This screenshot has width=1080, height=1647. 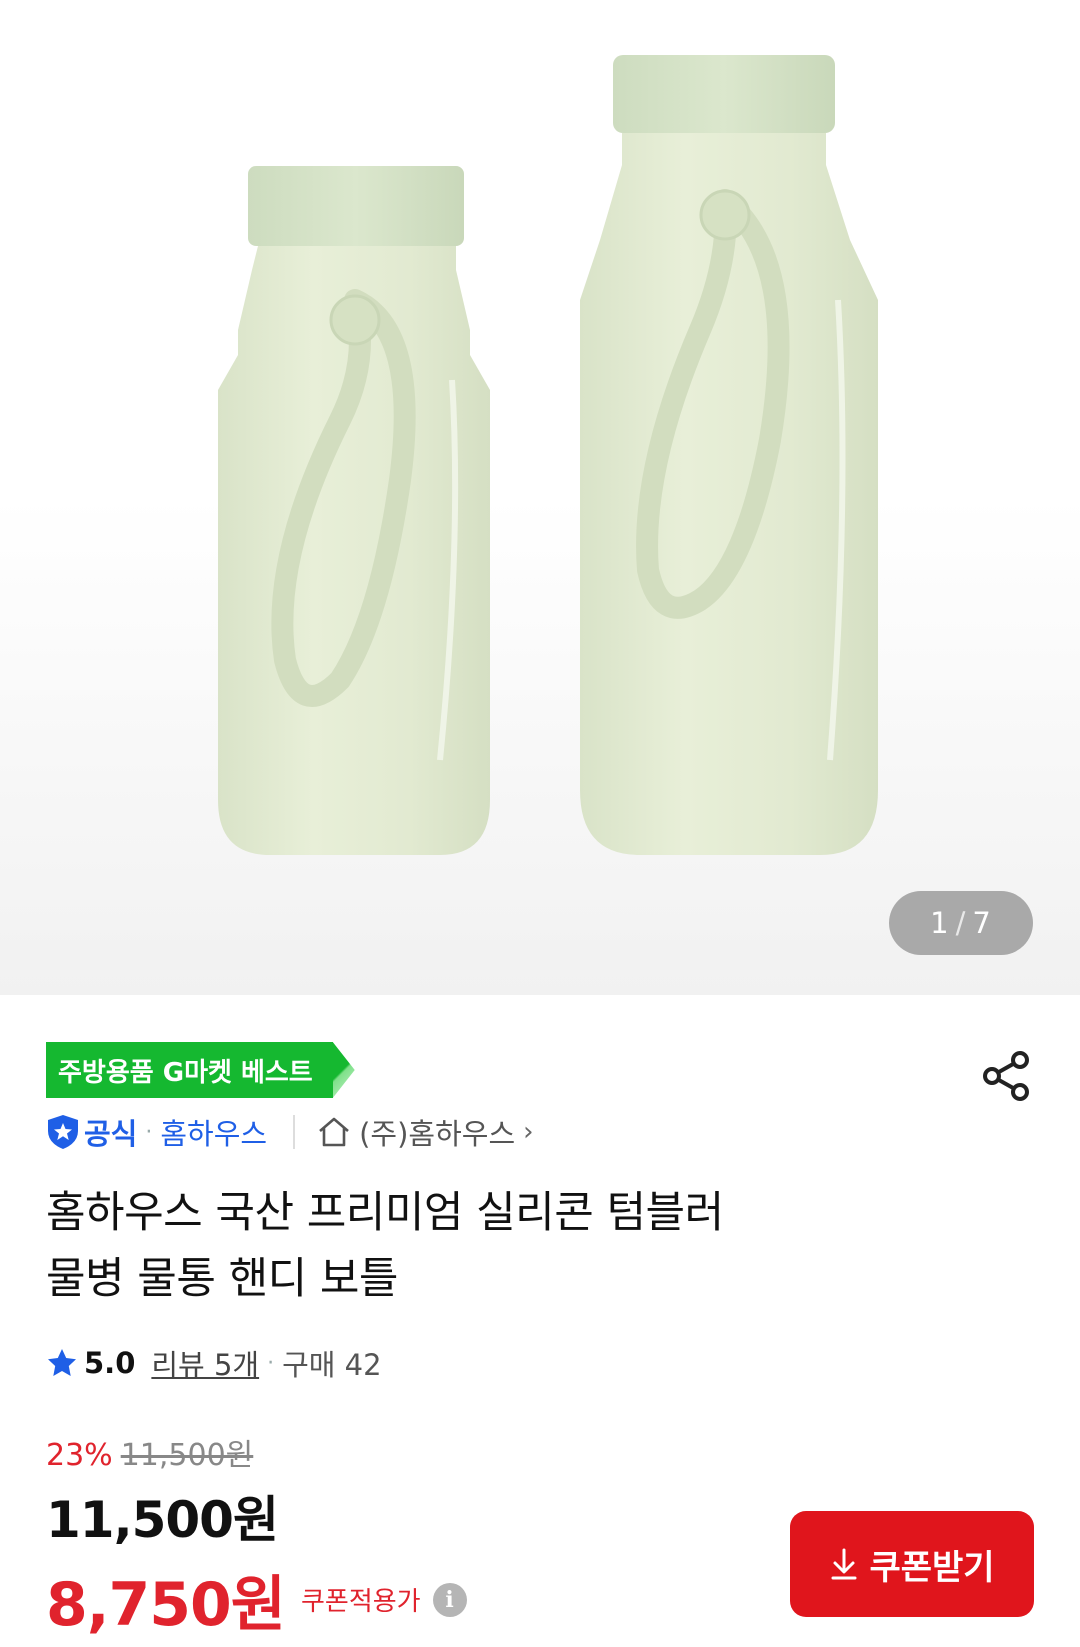 What do you see at coordinates (62, 1362) in the screenshot?
I see `star-icon` at bounding box center [62, 1362].